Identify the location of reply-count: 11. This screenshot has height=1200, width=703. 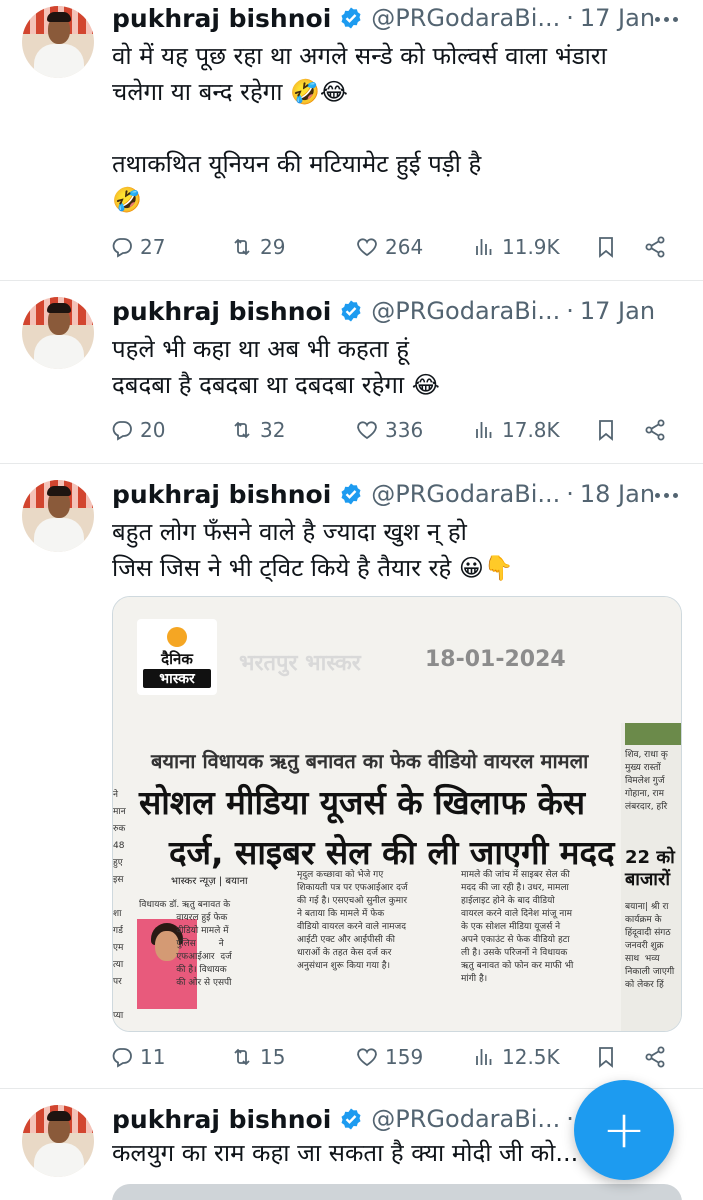
(153, 1057).